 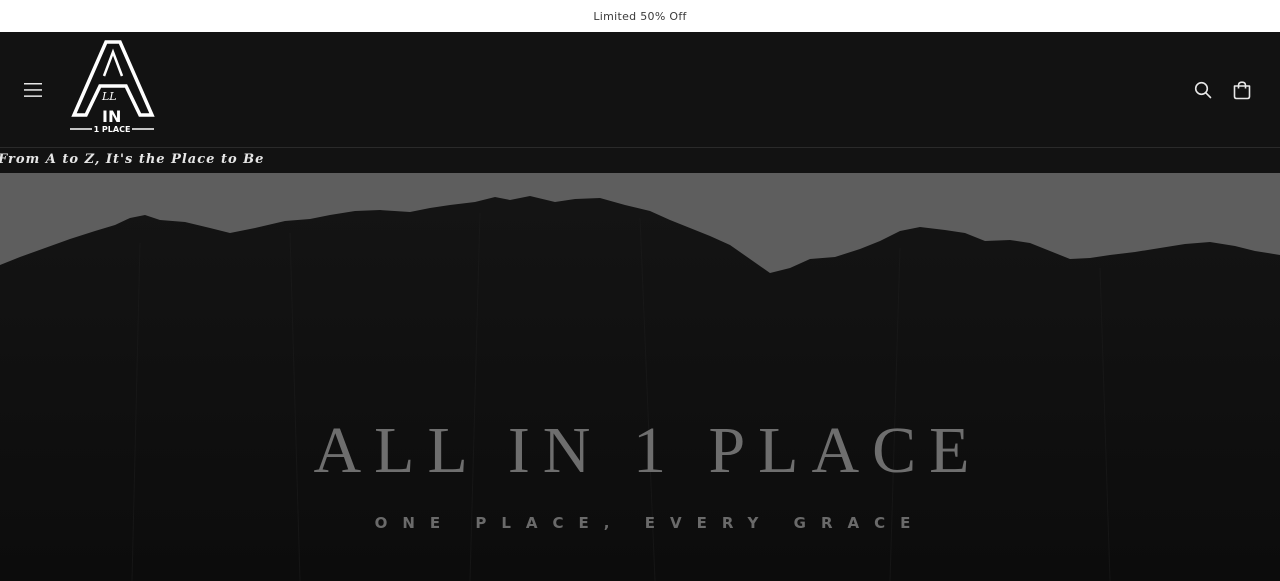 I want to click on menu-button, so click(x=33, y=90).